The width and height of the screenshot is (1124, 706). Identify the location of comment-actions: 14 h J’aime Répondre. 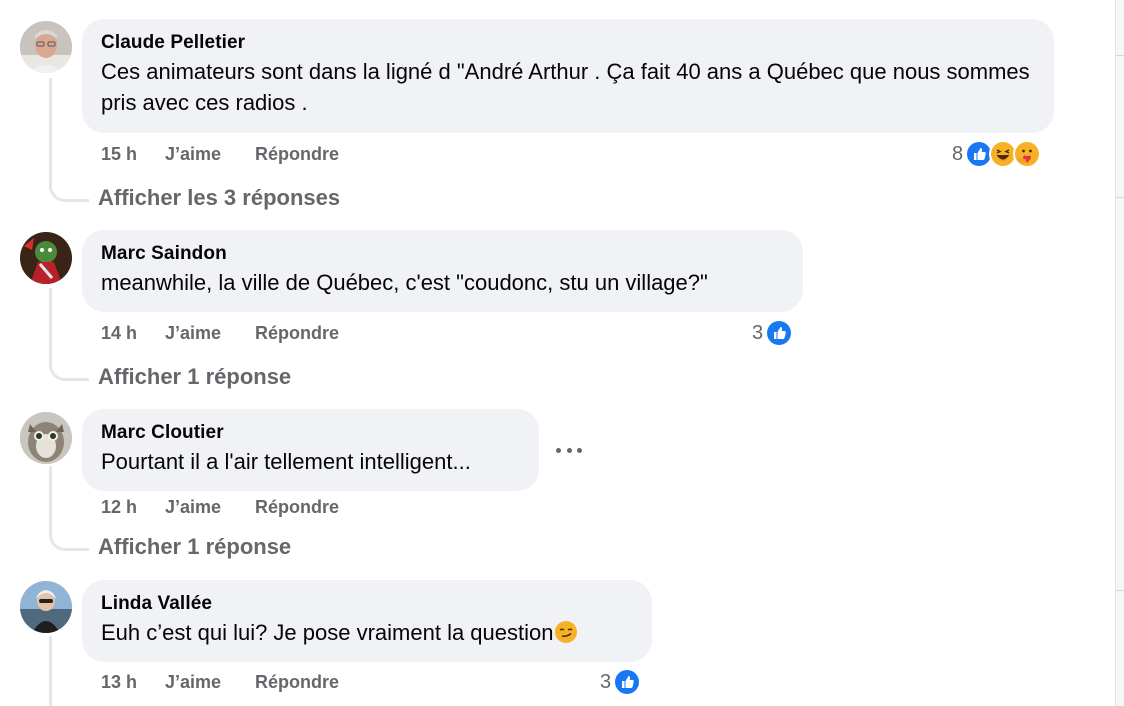
(220, 333).